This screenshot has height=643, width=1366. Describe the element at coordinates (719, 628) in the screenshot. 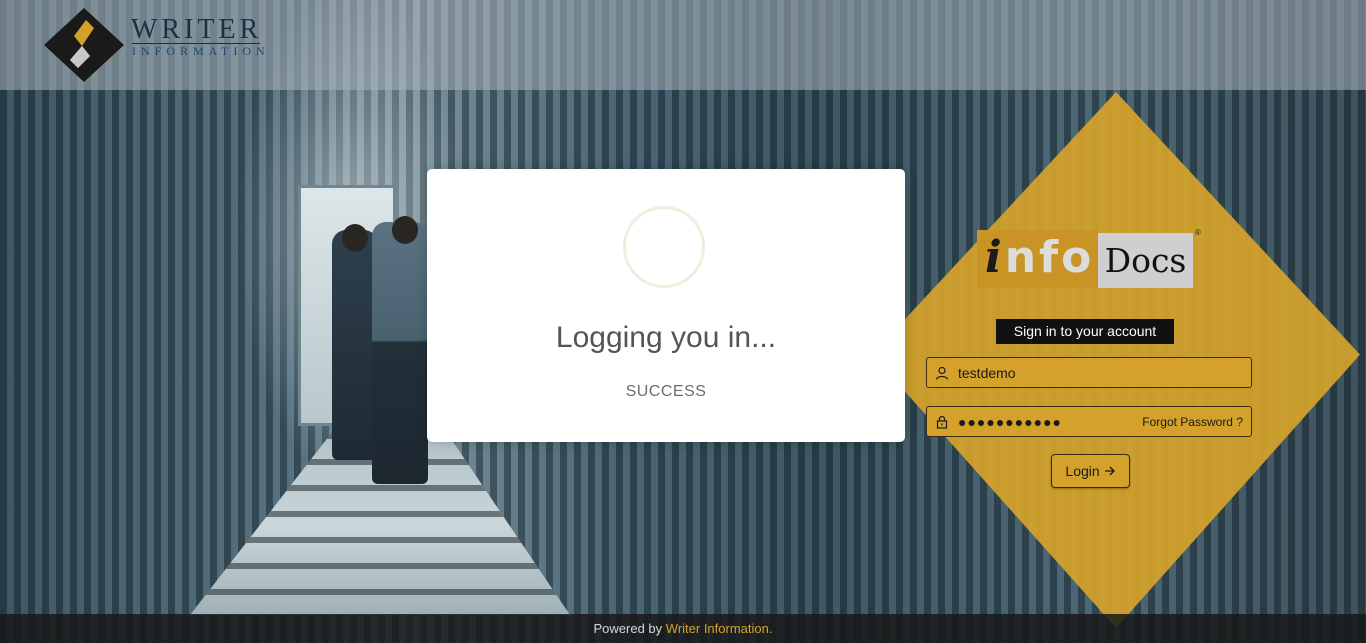

I see `footer-link: Writer Information.` at that location.